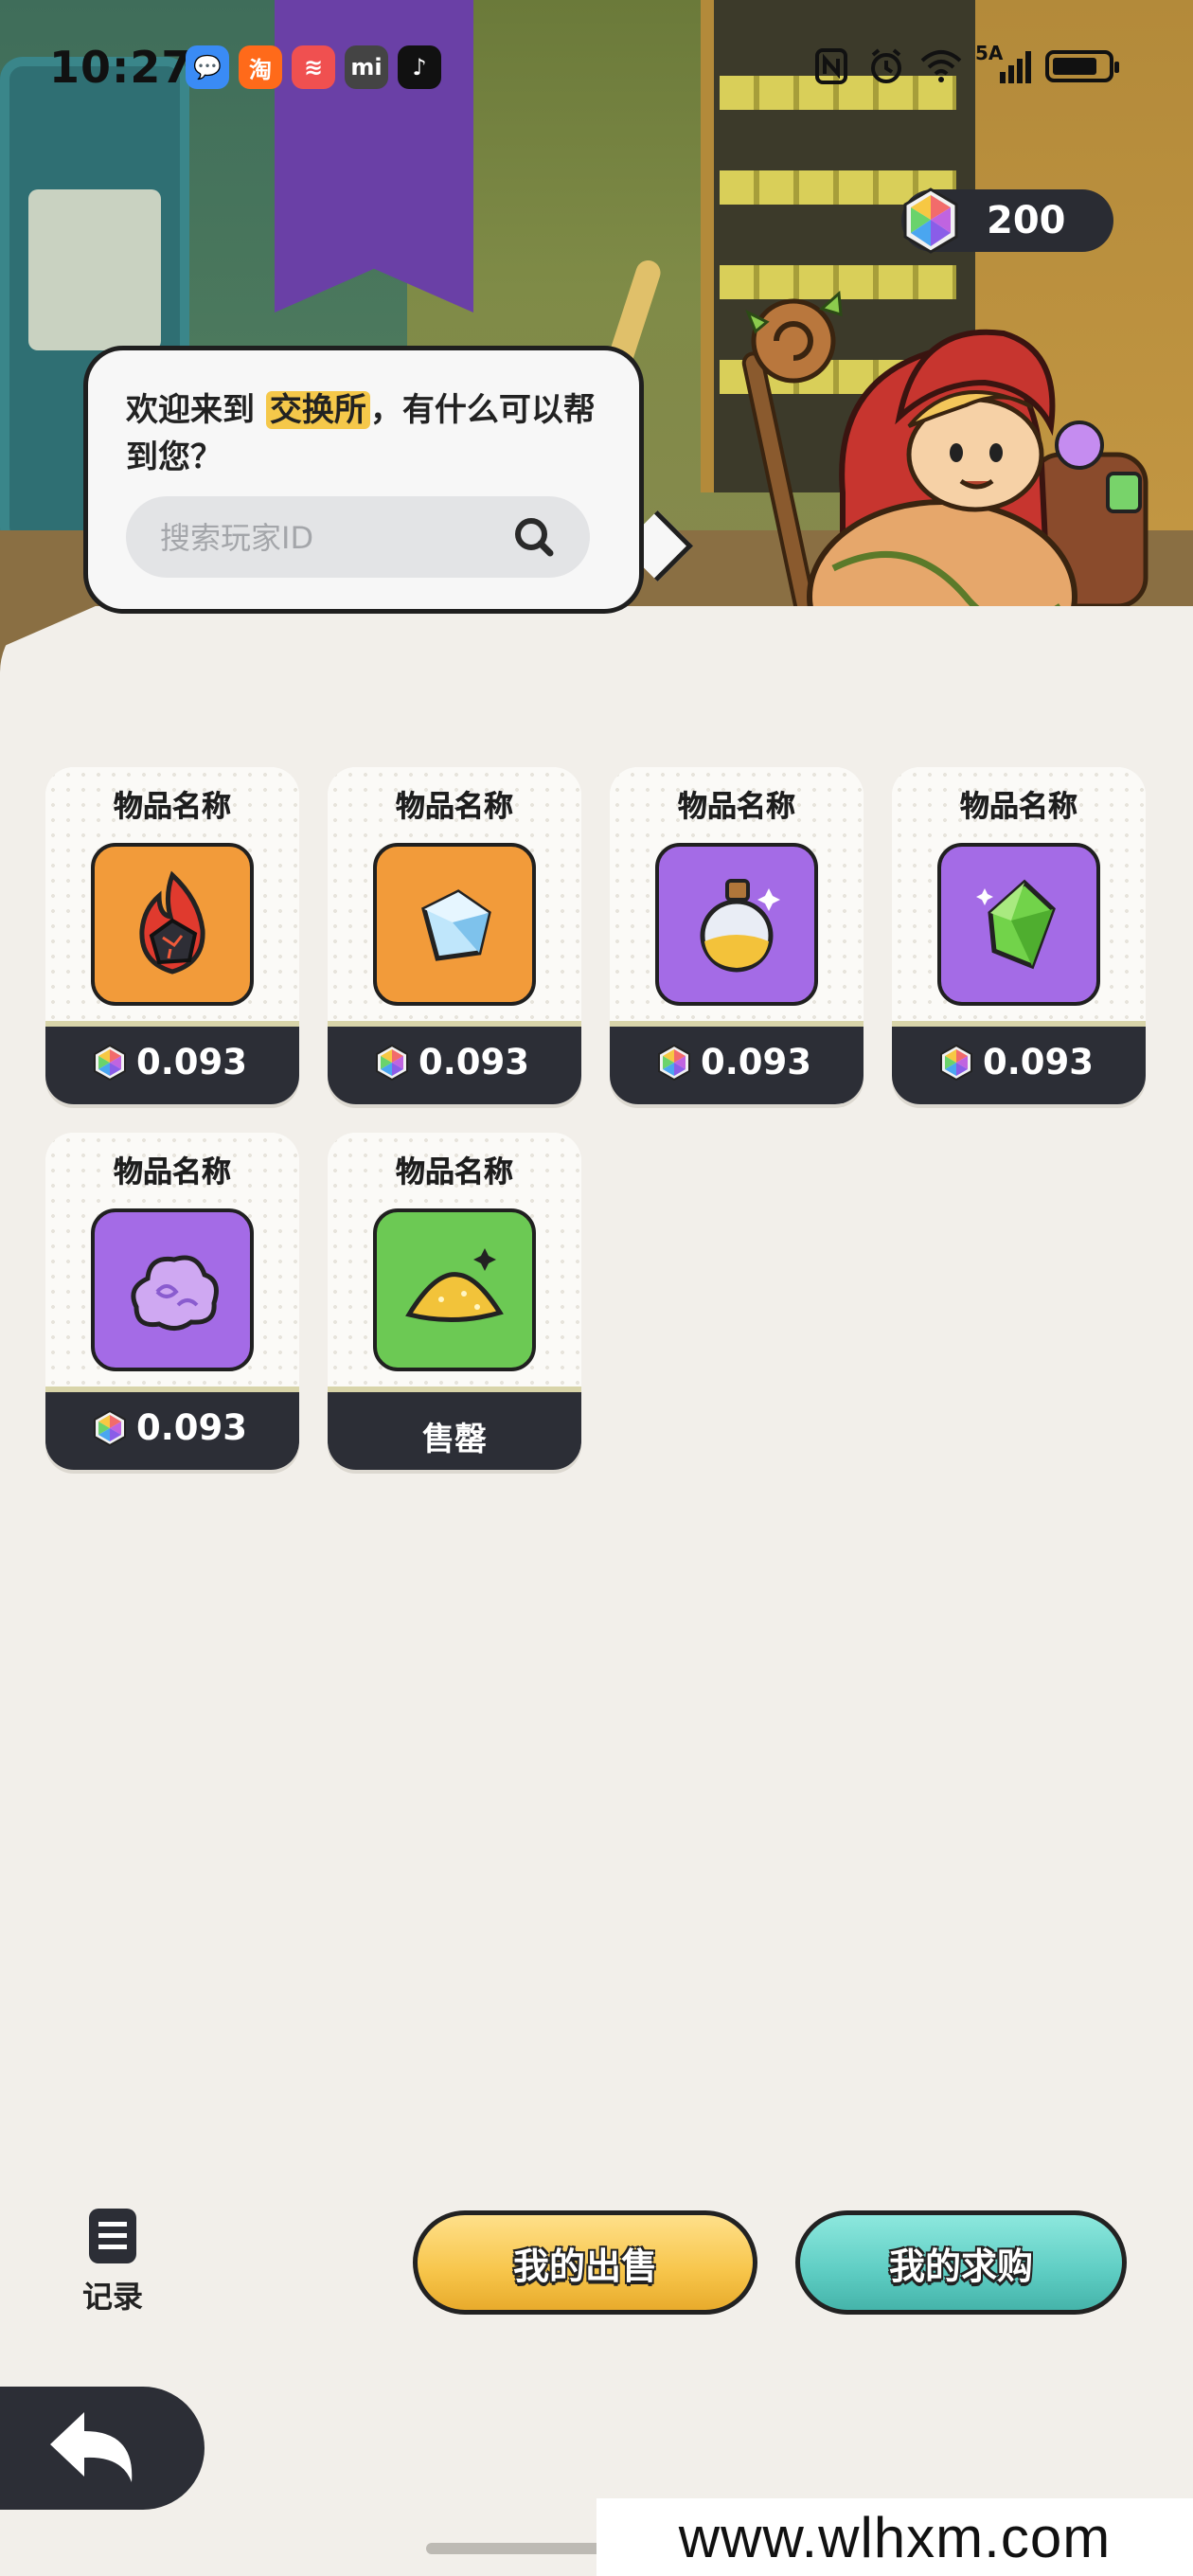 This screenshot has width=1193, height=2576. Describe the element at coordinates (1018, 924) in the screenshot. I see `green-gem-icon` at that location.